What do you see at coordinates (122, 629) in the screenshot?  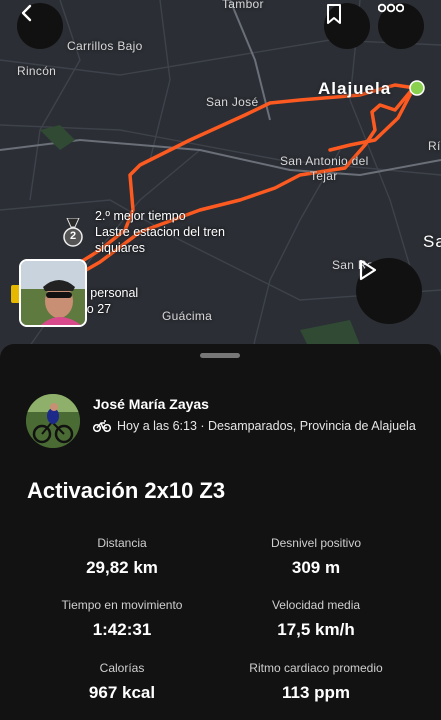 I see `stat-value: 1:42:31` at bounding box center [122, 629].